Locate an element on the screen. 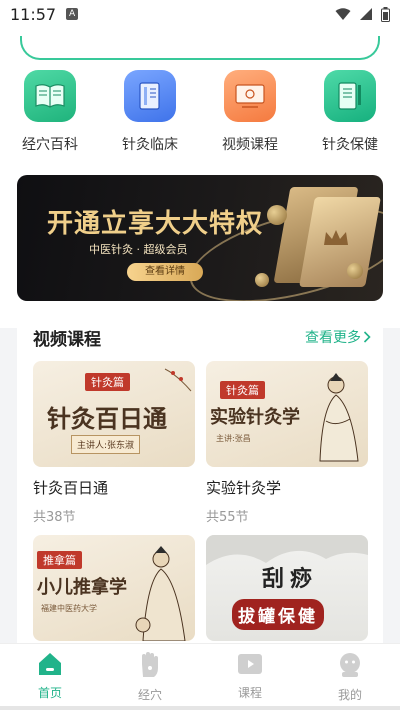 The image size is (400, 710). tab-label: 经穴 is located at coordinates (149, 695).